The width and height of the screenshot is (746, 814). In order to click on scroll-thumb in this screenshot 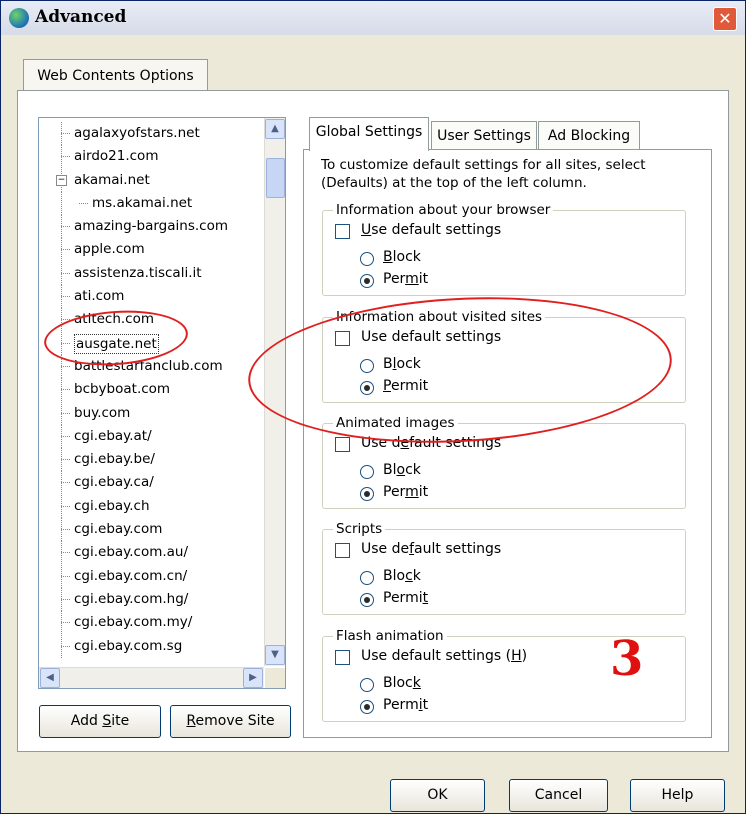, I will do `click(275, 178)`.